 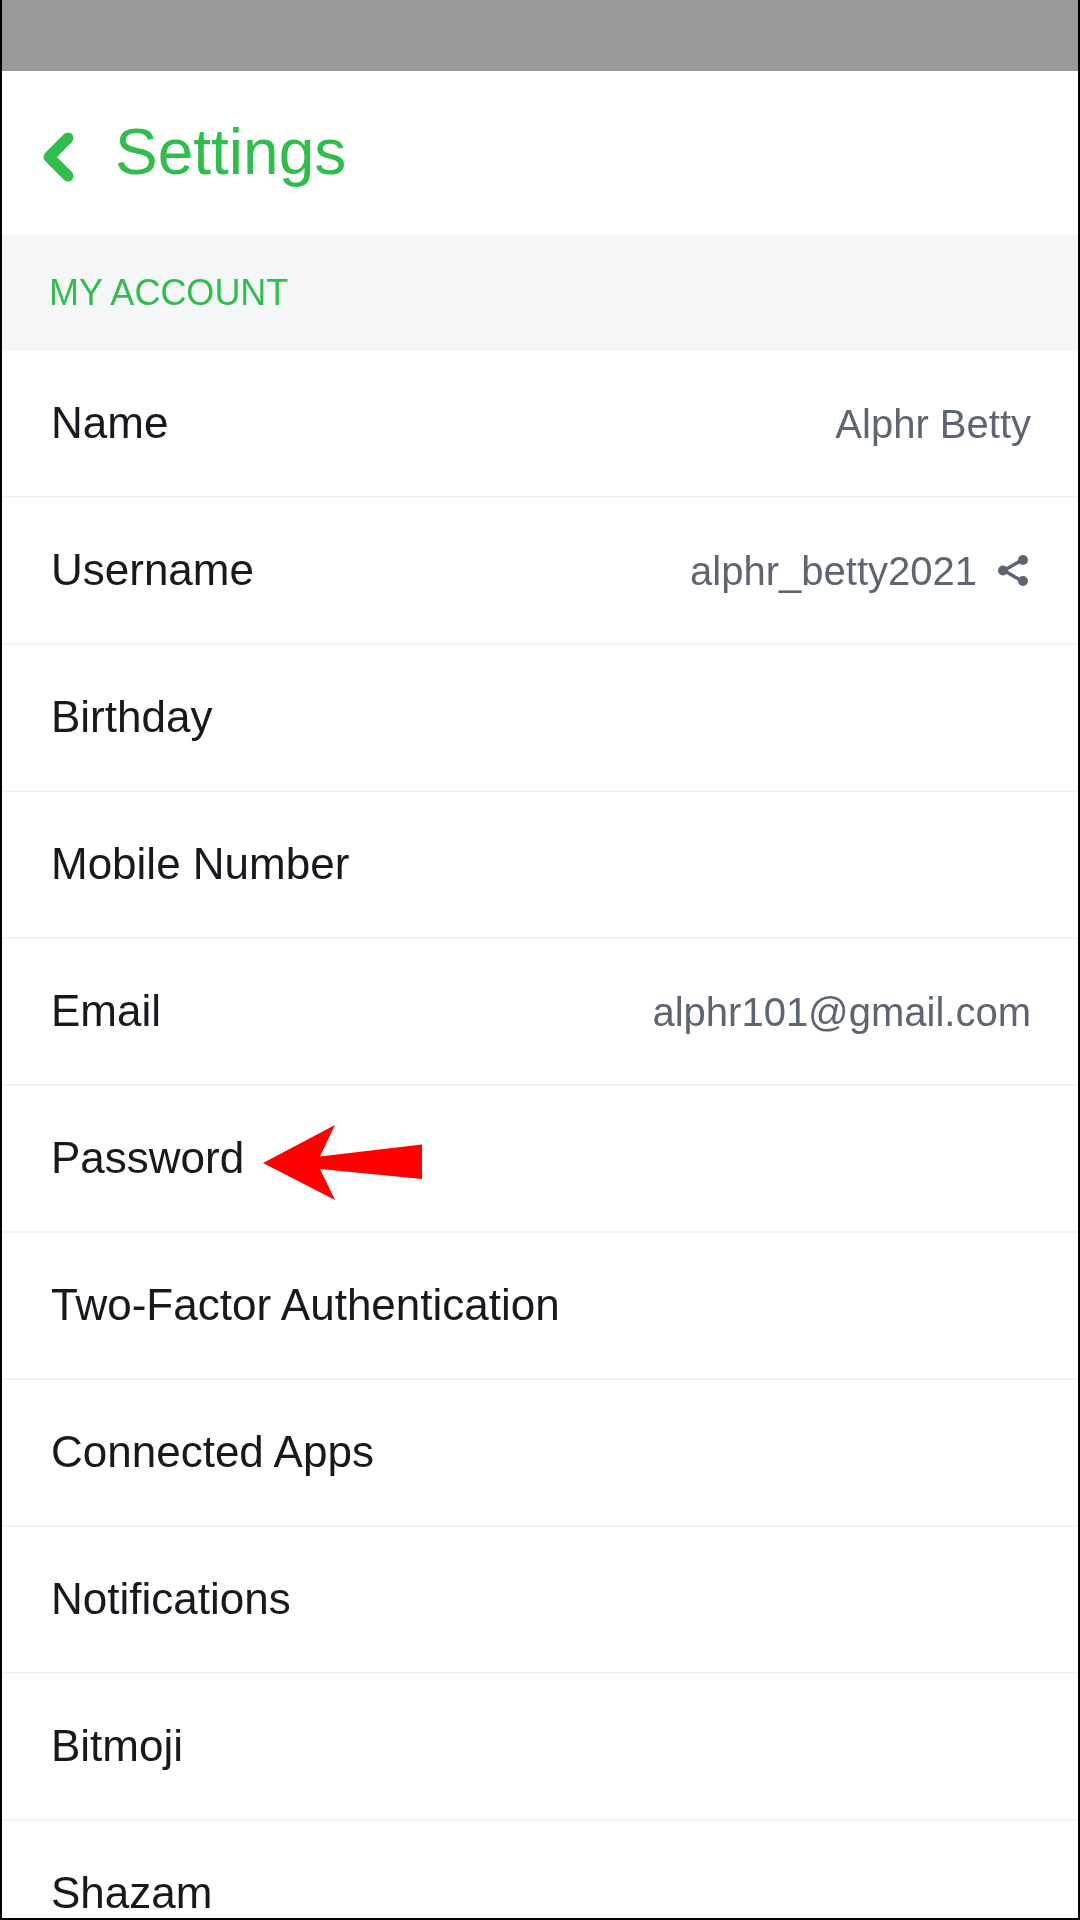 I want to click on row-value: alphr_betty2021, so click(x=833, y=570).